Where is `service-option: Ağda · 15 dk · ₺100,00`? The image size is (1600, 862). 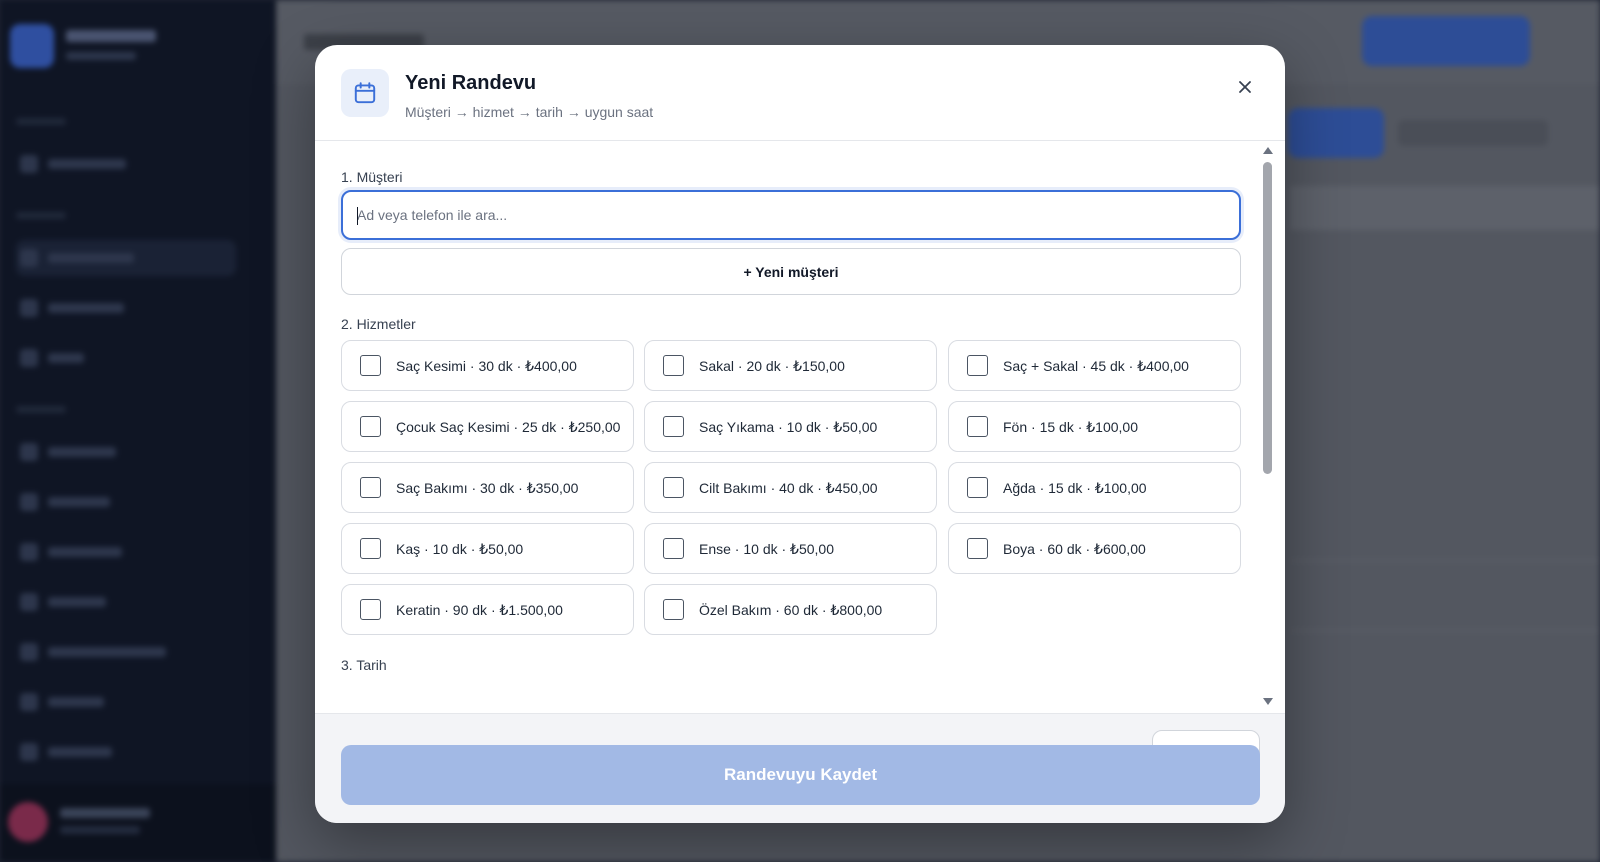
service-option: Ağda · 15 dk · ₺100,00 is located at coordinates (1094, 487).